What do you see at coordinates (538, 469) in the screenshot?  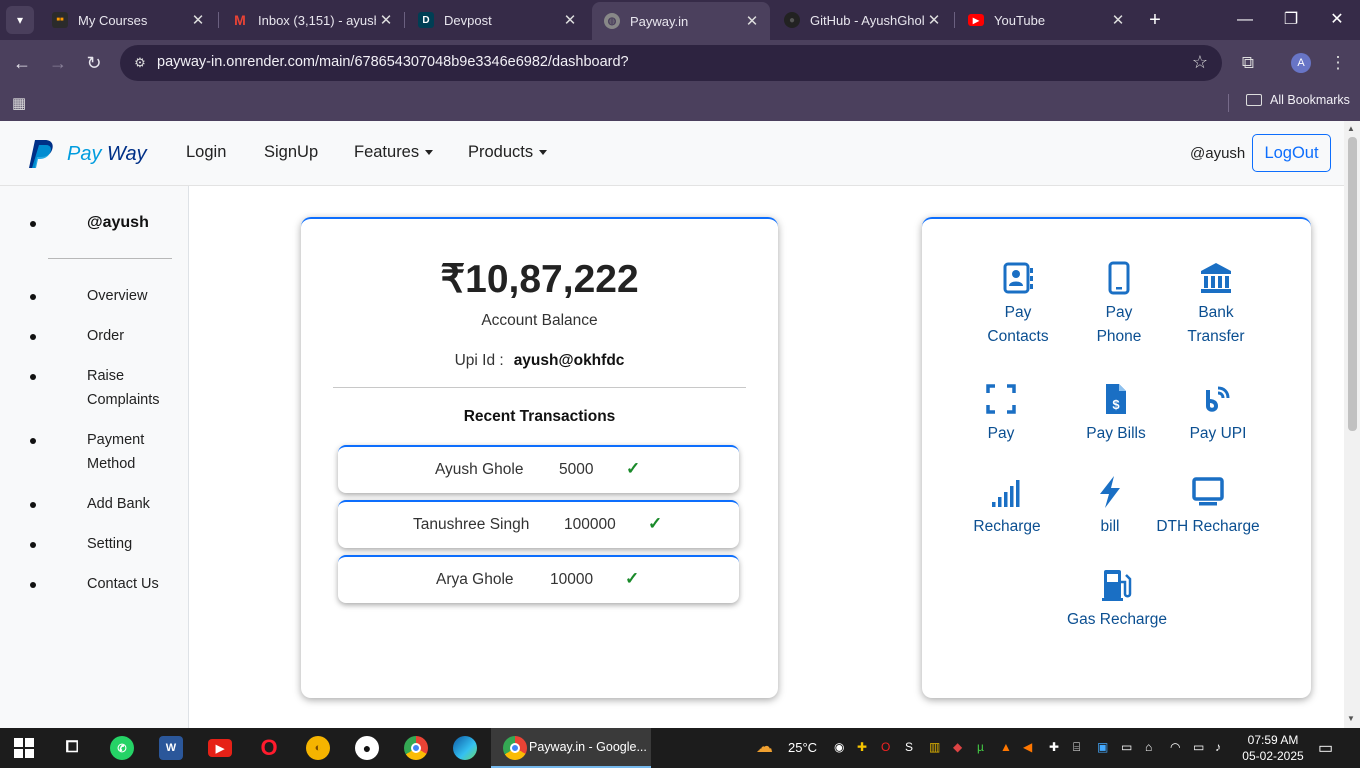 I see `transaction-row: Ayush Ghole 5000 ✓` at bounding box center [538, 469].